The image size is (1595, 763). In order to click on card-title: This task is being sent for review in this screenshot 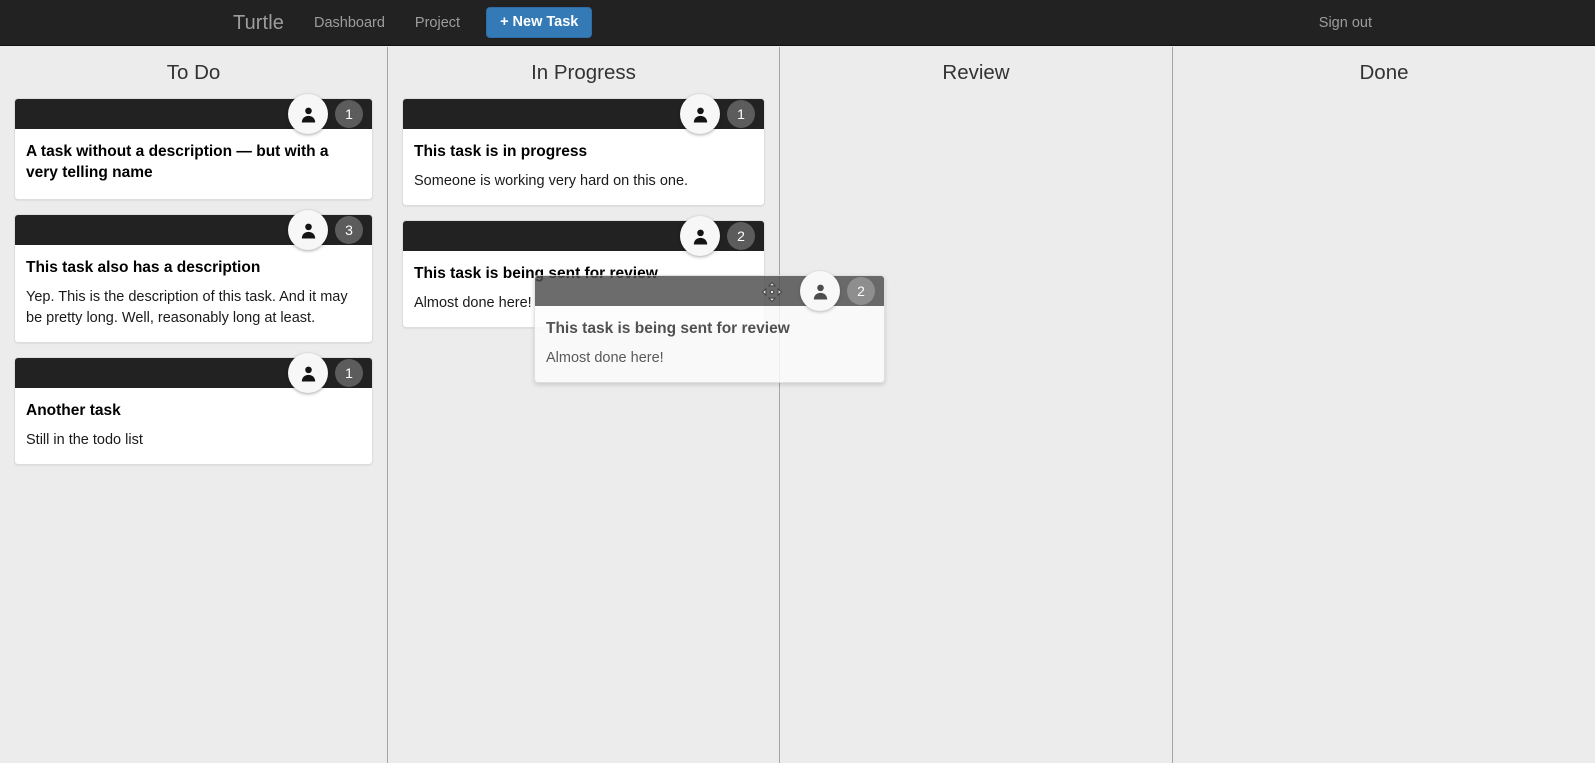, I will do `click(668, 328)`.